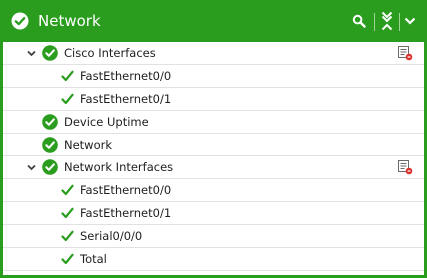 The height and width of the screenshot is (278, 427). What do you see at coordinates (119, 167) in the screenshot?
I see `tree-row-label: Network Interfaces` at bounding box center [119, 167].